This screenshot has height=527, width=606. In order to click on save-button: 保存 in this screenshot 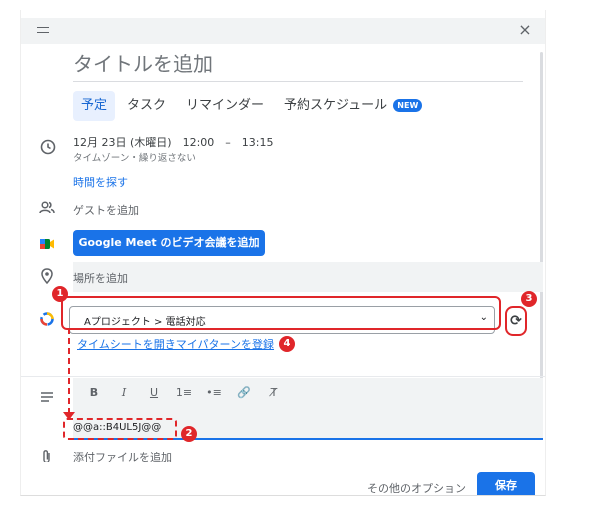, I will do `click(506, 483)`.